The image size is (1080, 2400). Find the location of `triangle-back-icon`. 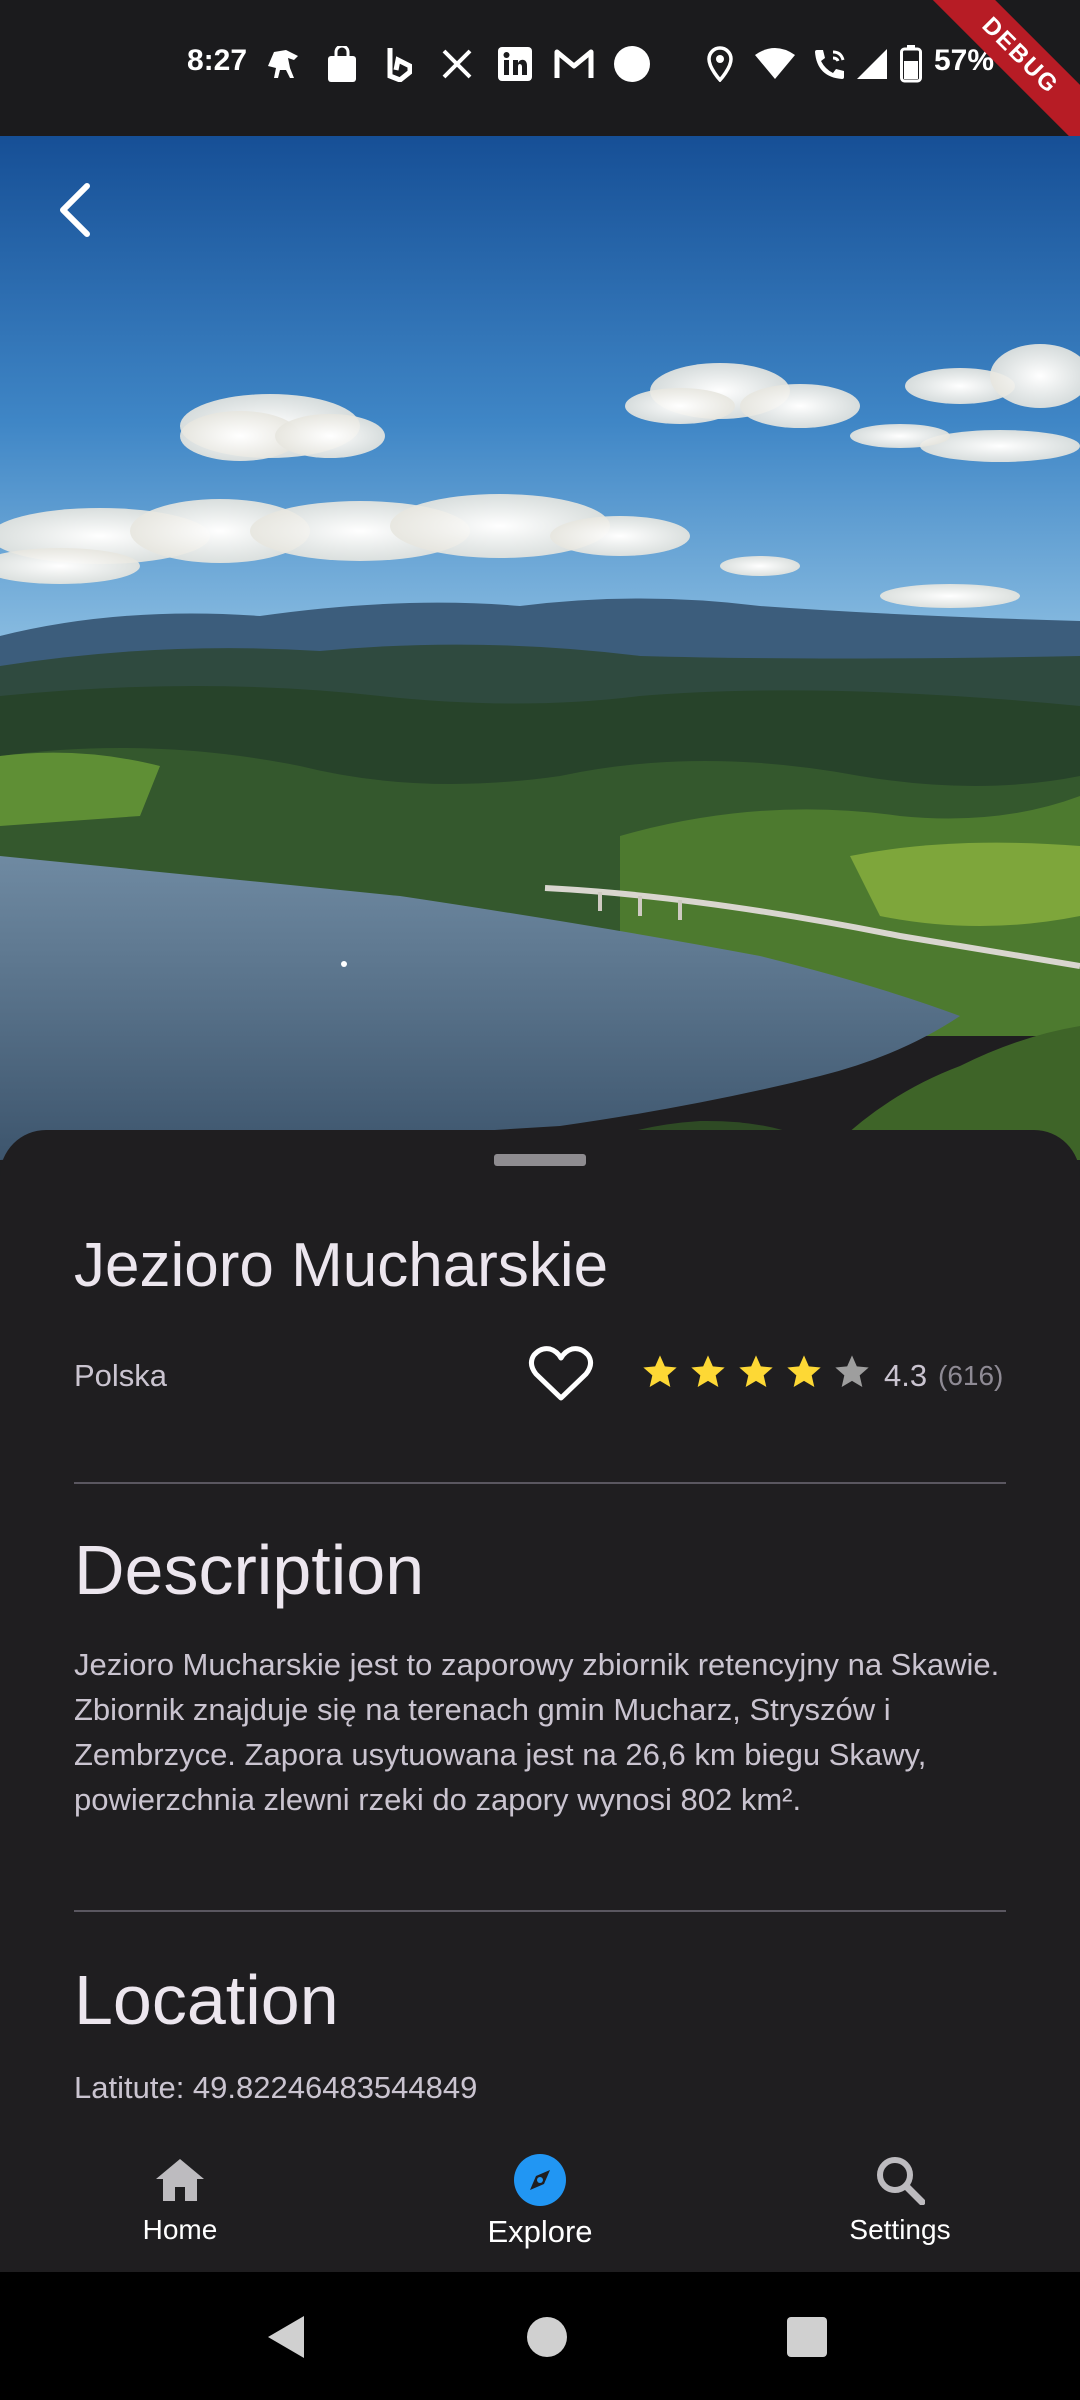

triangle-back-icon is located at coordinates (286, 2337).